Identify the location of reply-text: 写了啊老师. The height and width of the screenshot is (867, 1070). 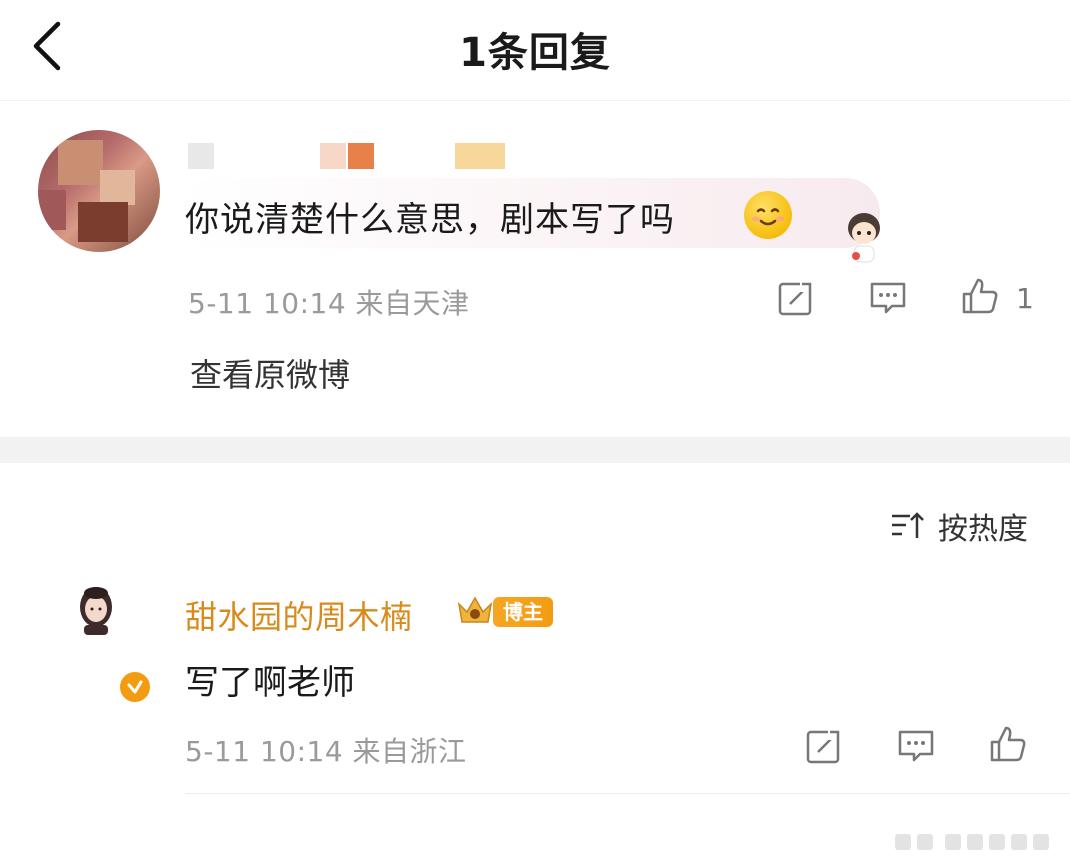
(270, 683).